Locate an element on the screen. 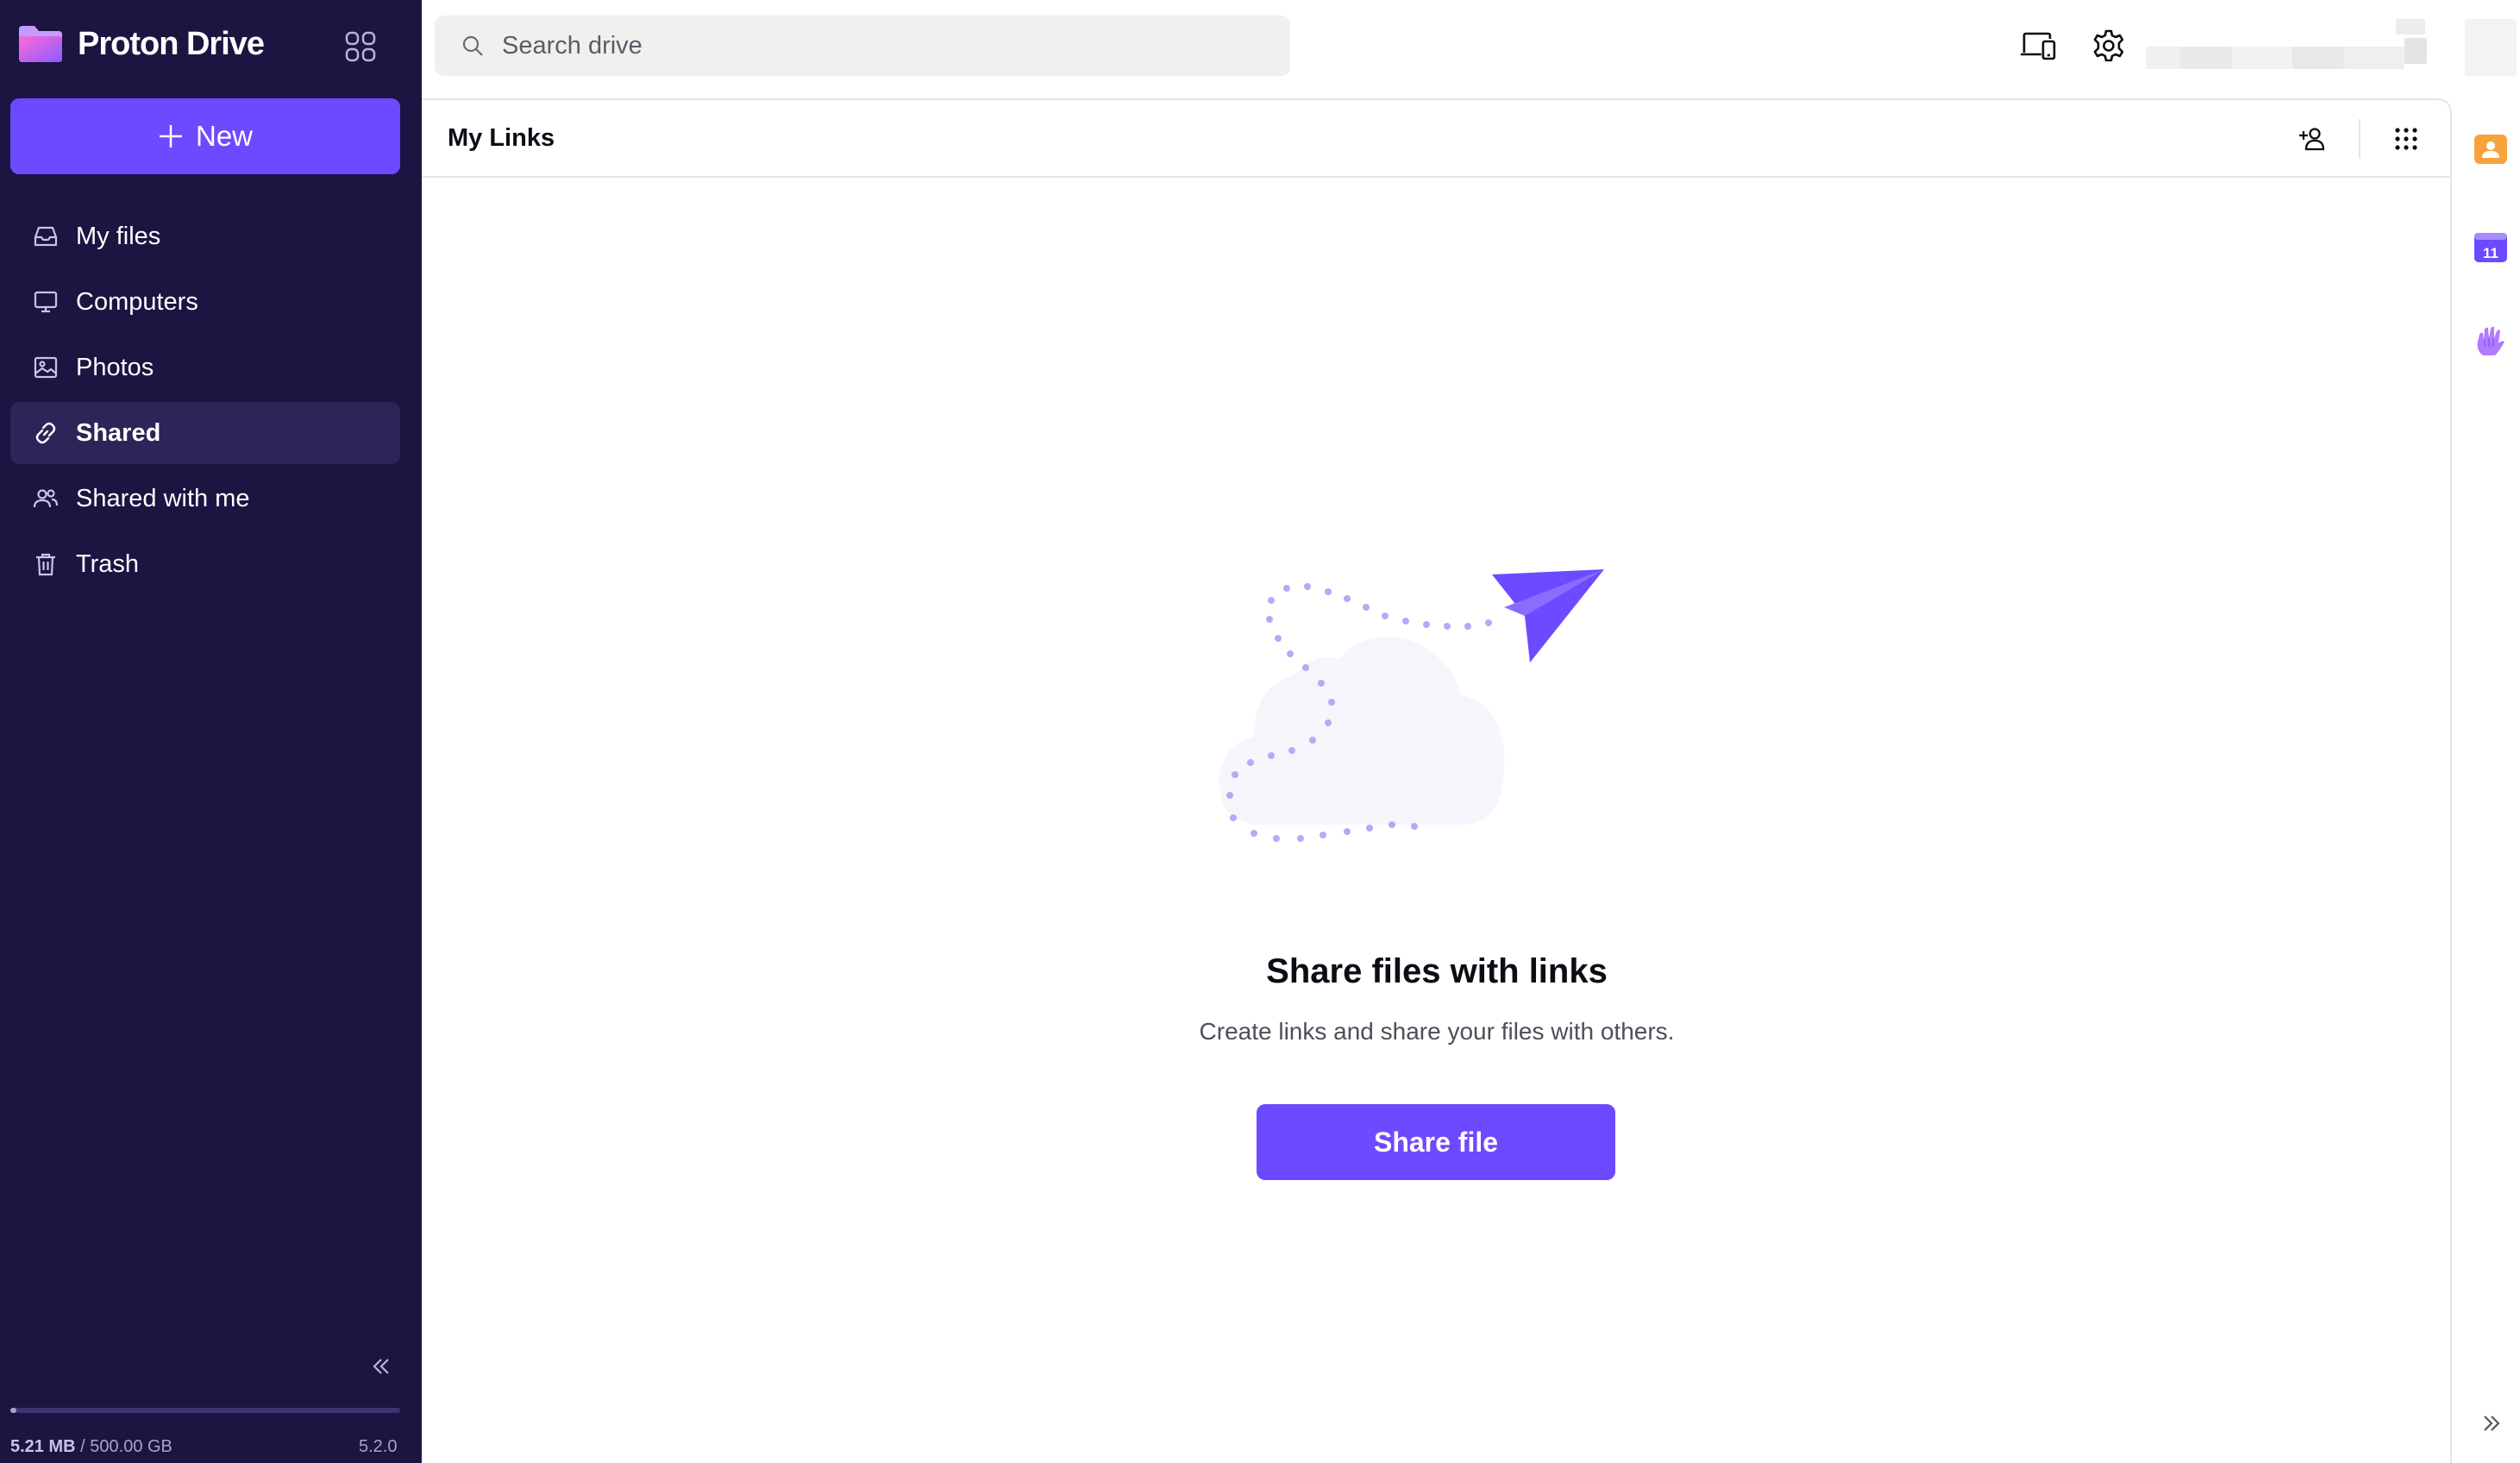 Image resolution: width=2520 pixels, height=1463 pixels. app-switcher-button is located at coordinates (361, 47).